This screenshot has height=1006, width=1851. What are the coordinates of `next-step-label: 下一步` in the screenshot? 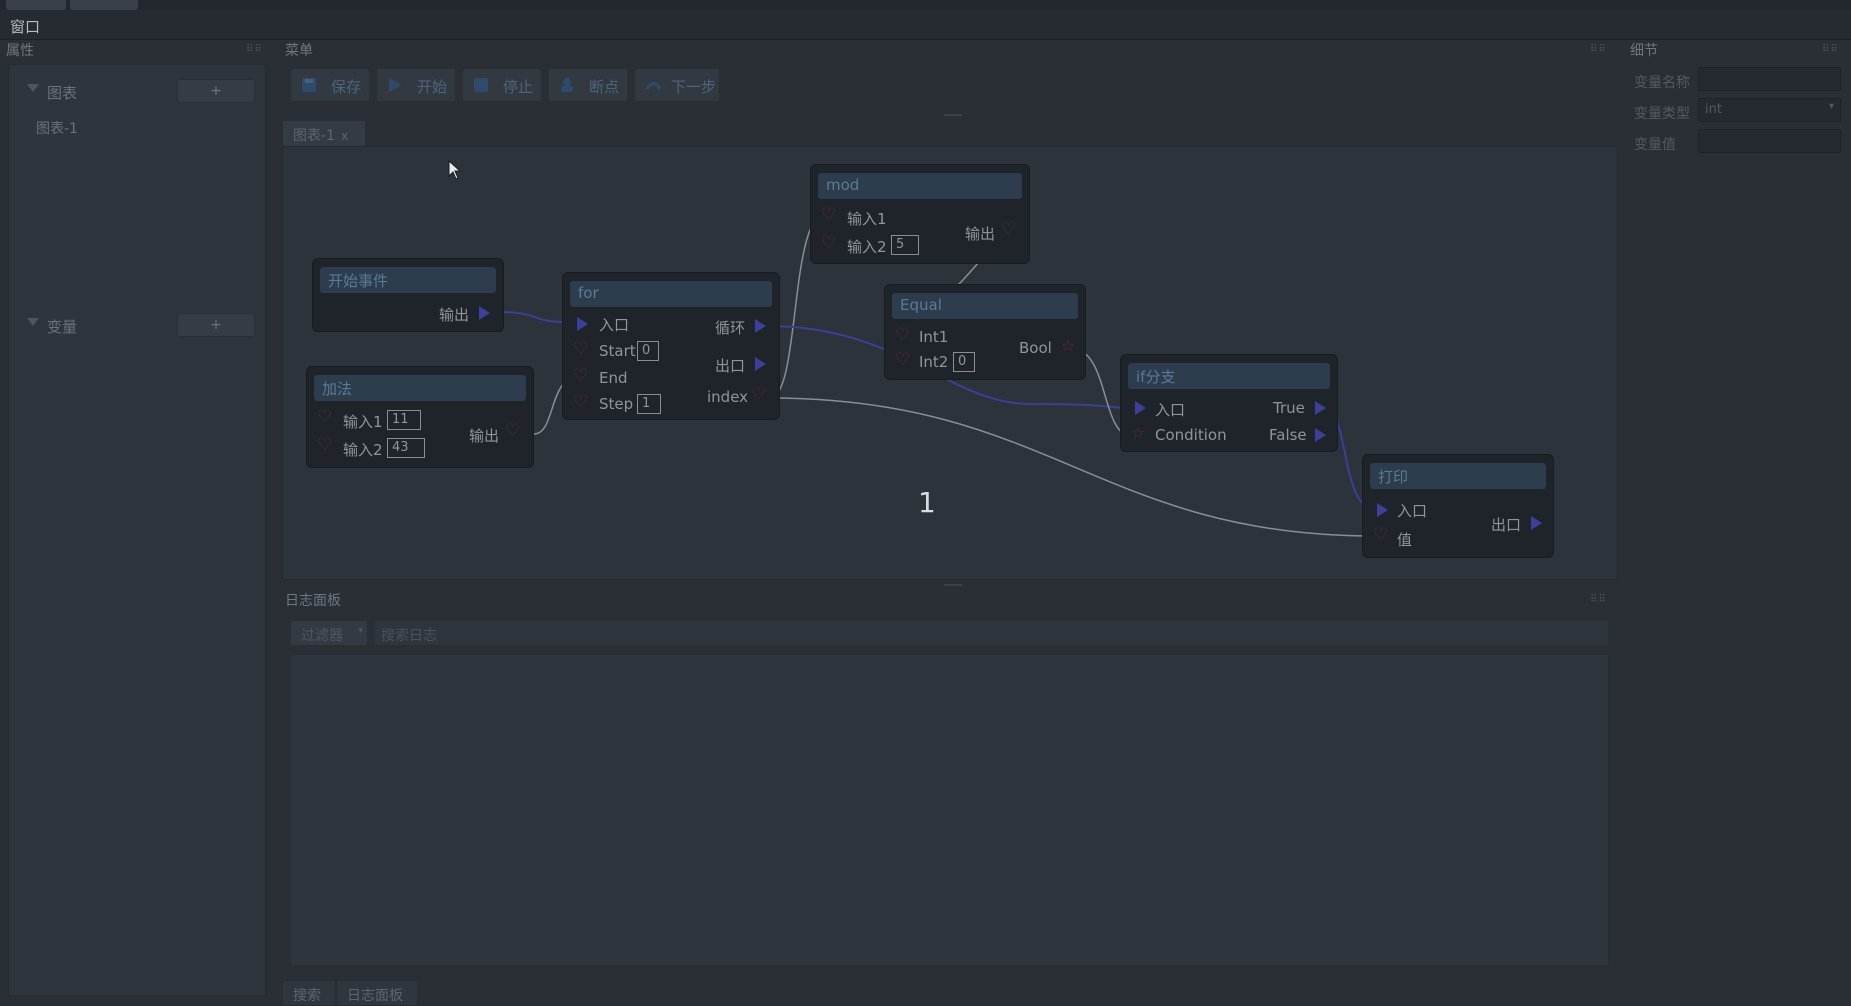 It's located at (694, 87).